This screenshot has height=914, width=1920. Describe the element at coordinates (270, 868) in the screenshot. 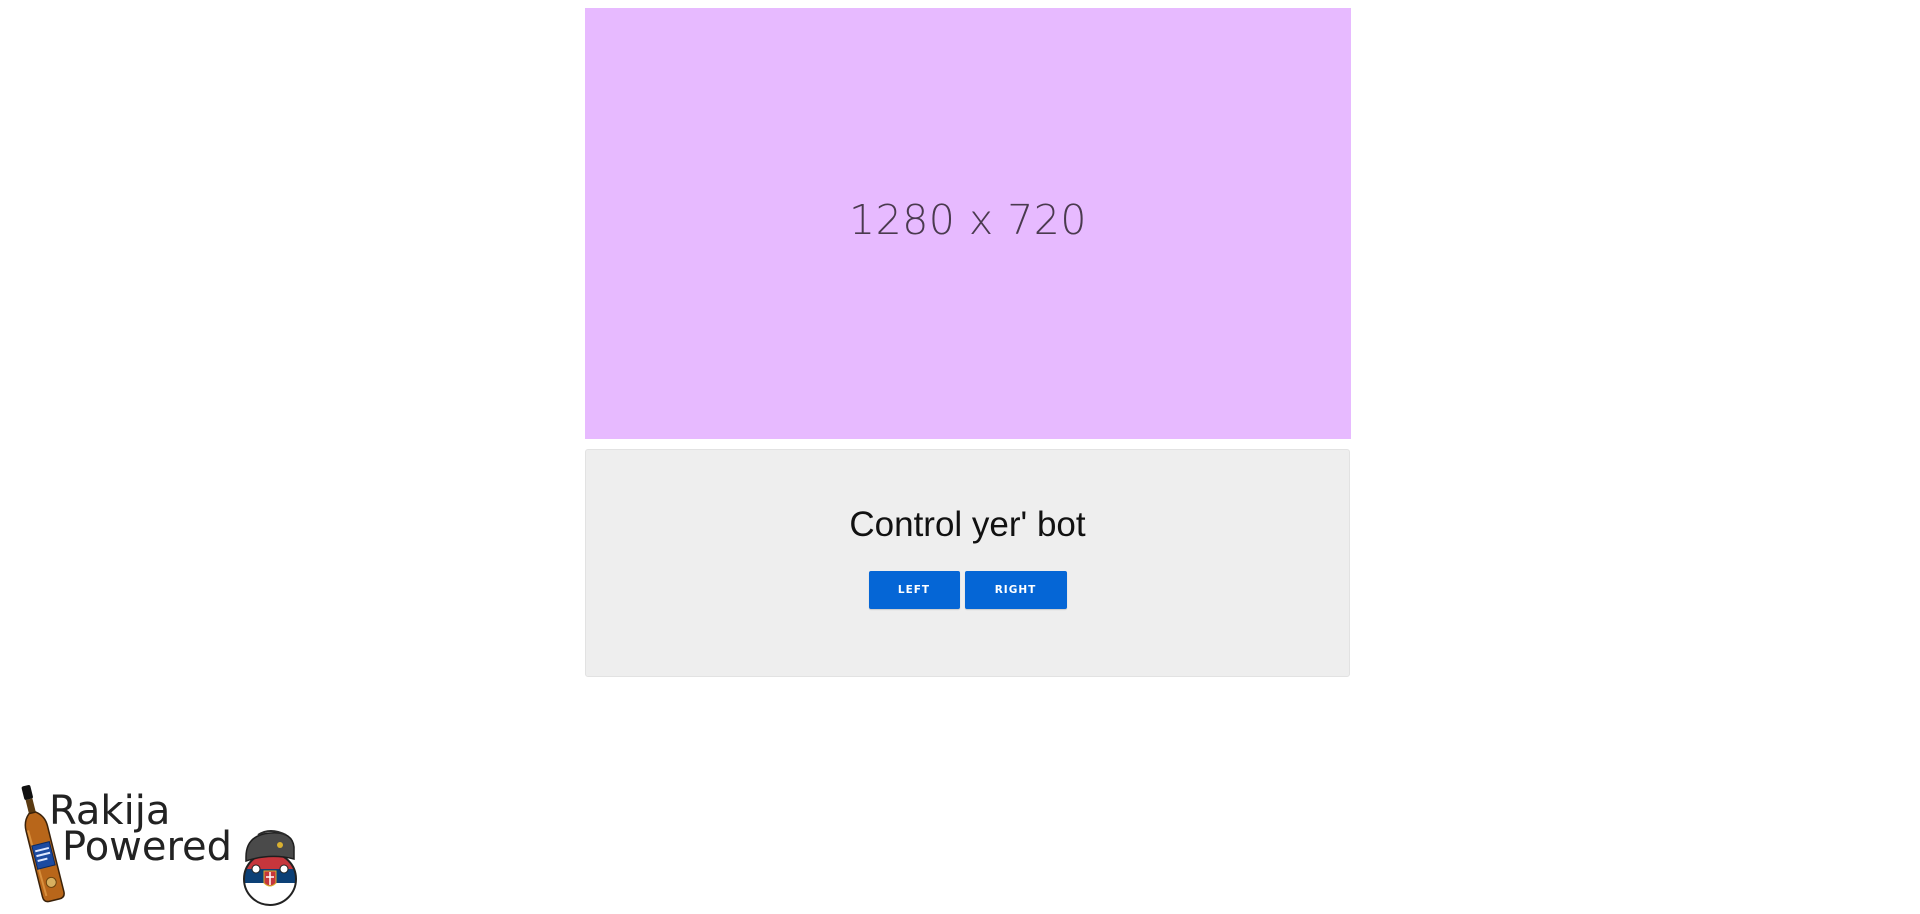

I see `serbia-countryball-icon` at that location.